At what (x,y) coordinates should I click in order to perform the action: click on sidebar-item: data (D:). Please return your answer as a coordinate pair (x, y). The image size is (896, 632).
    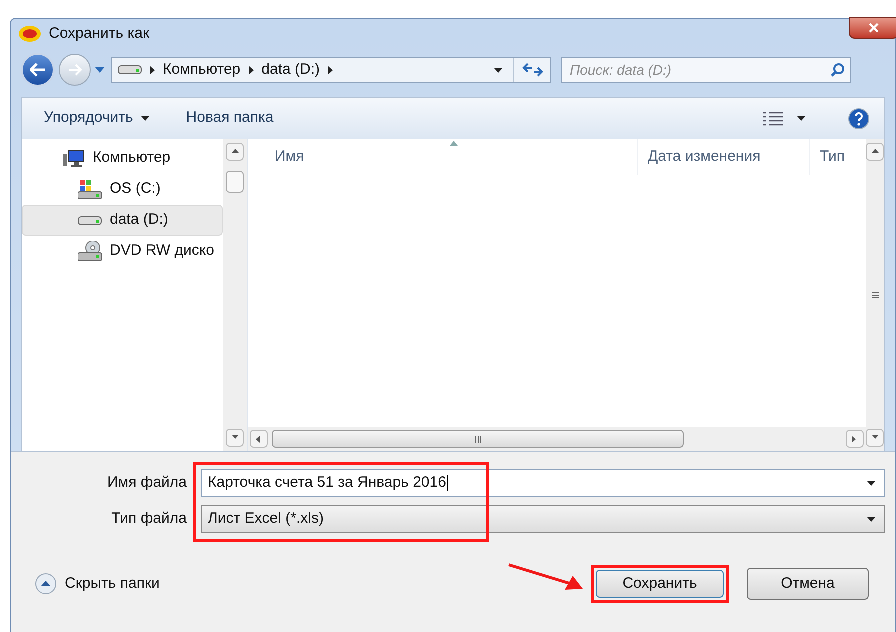
    Looking at the image, I should click on (122, 220).